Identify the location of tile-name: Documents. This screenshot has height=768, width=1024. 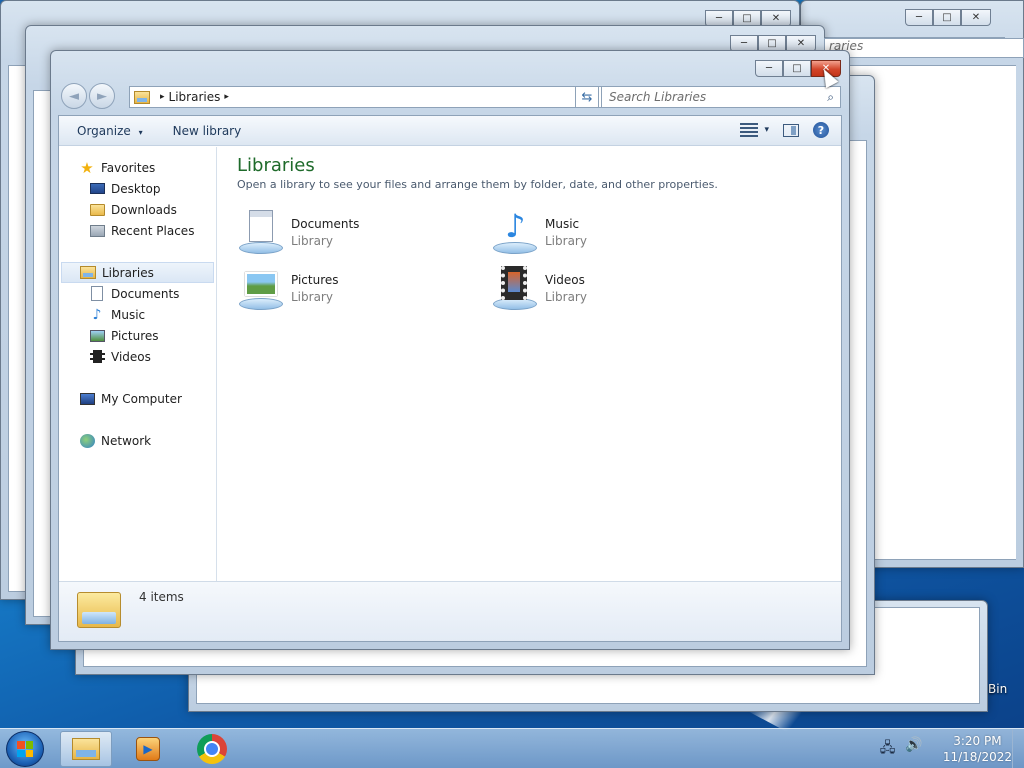
(325, 223).